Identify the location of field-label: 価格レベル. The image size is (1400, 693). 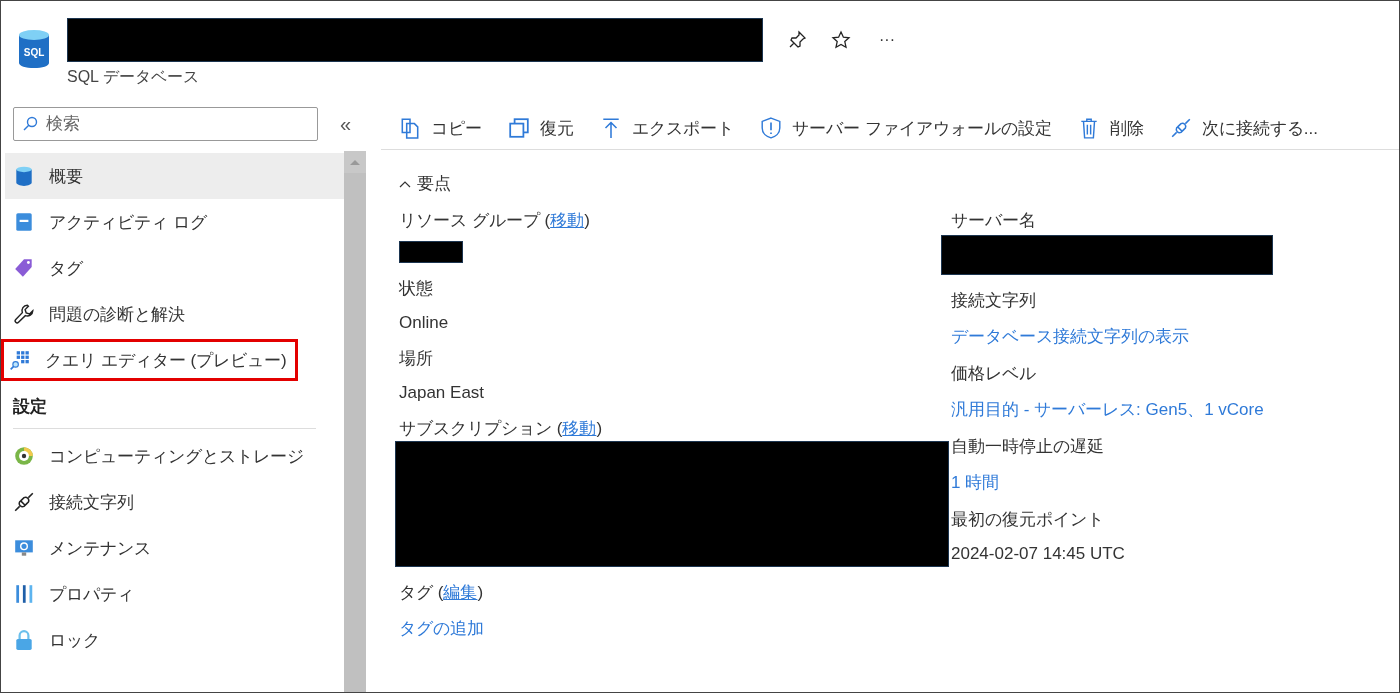
(993, 374).